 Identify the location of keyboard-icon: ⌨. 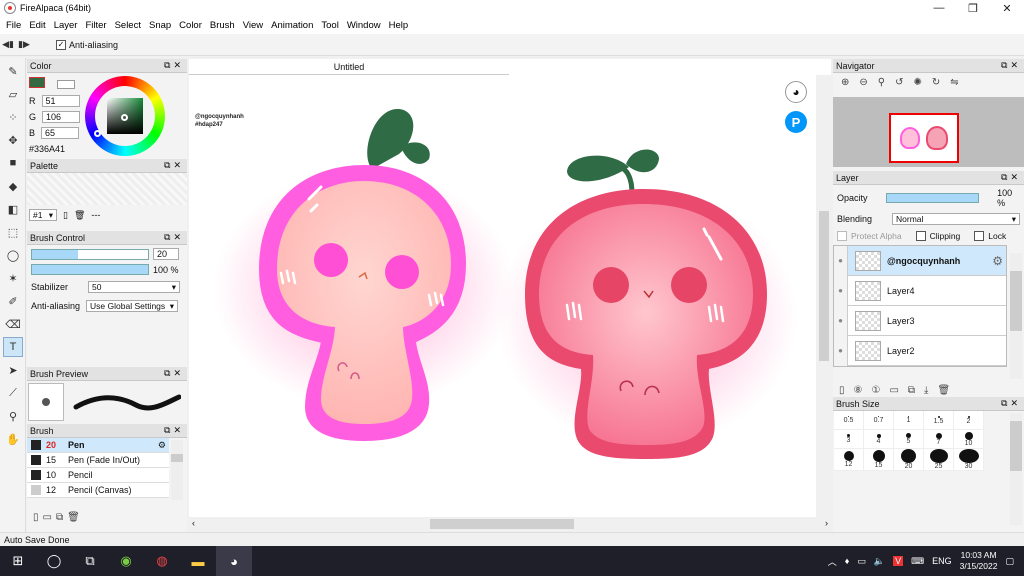
(917, 561).